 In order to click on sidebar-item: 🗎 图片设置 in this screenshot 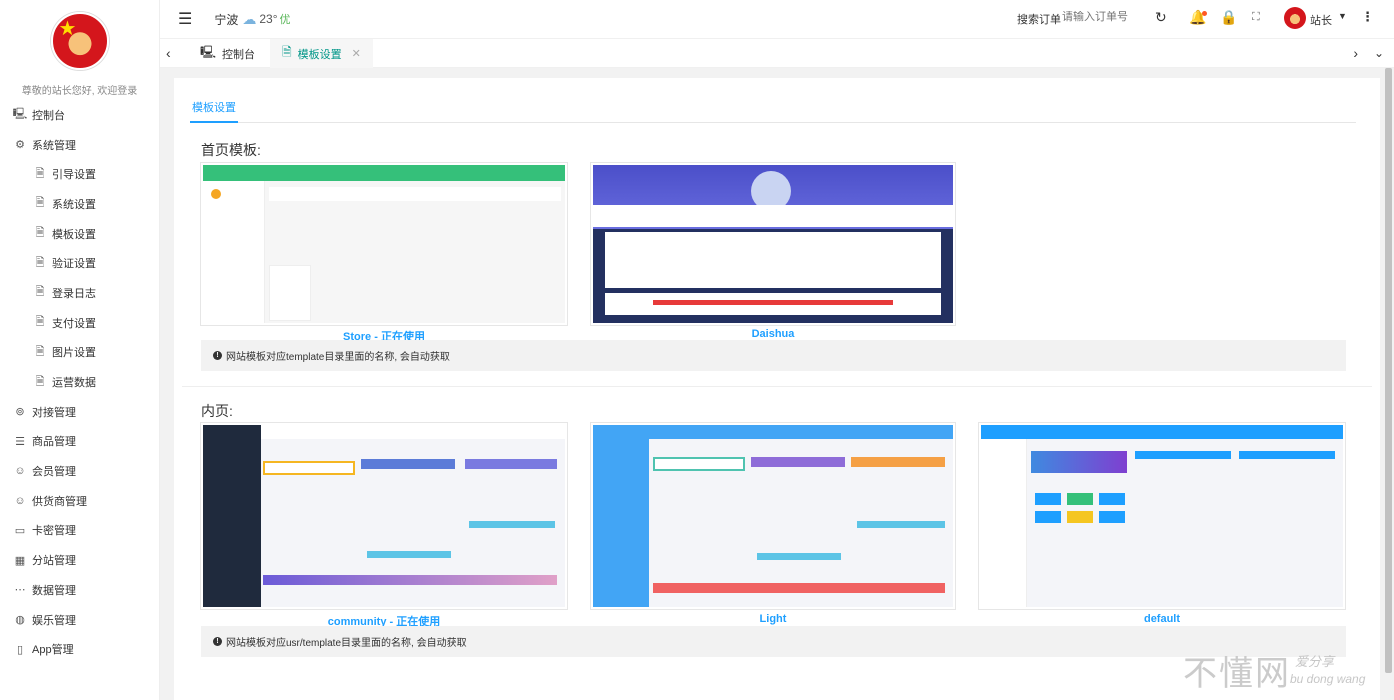, I will do `click(79, 353)`.